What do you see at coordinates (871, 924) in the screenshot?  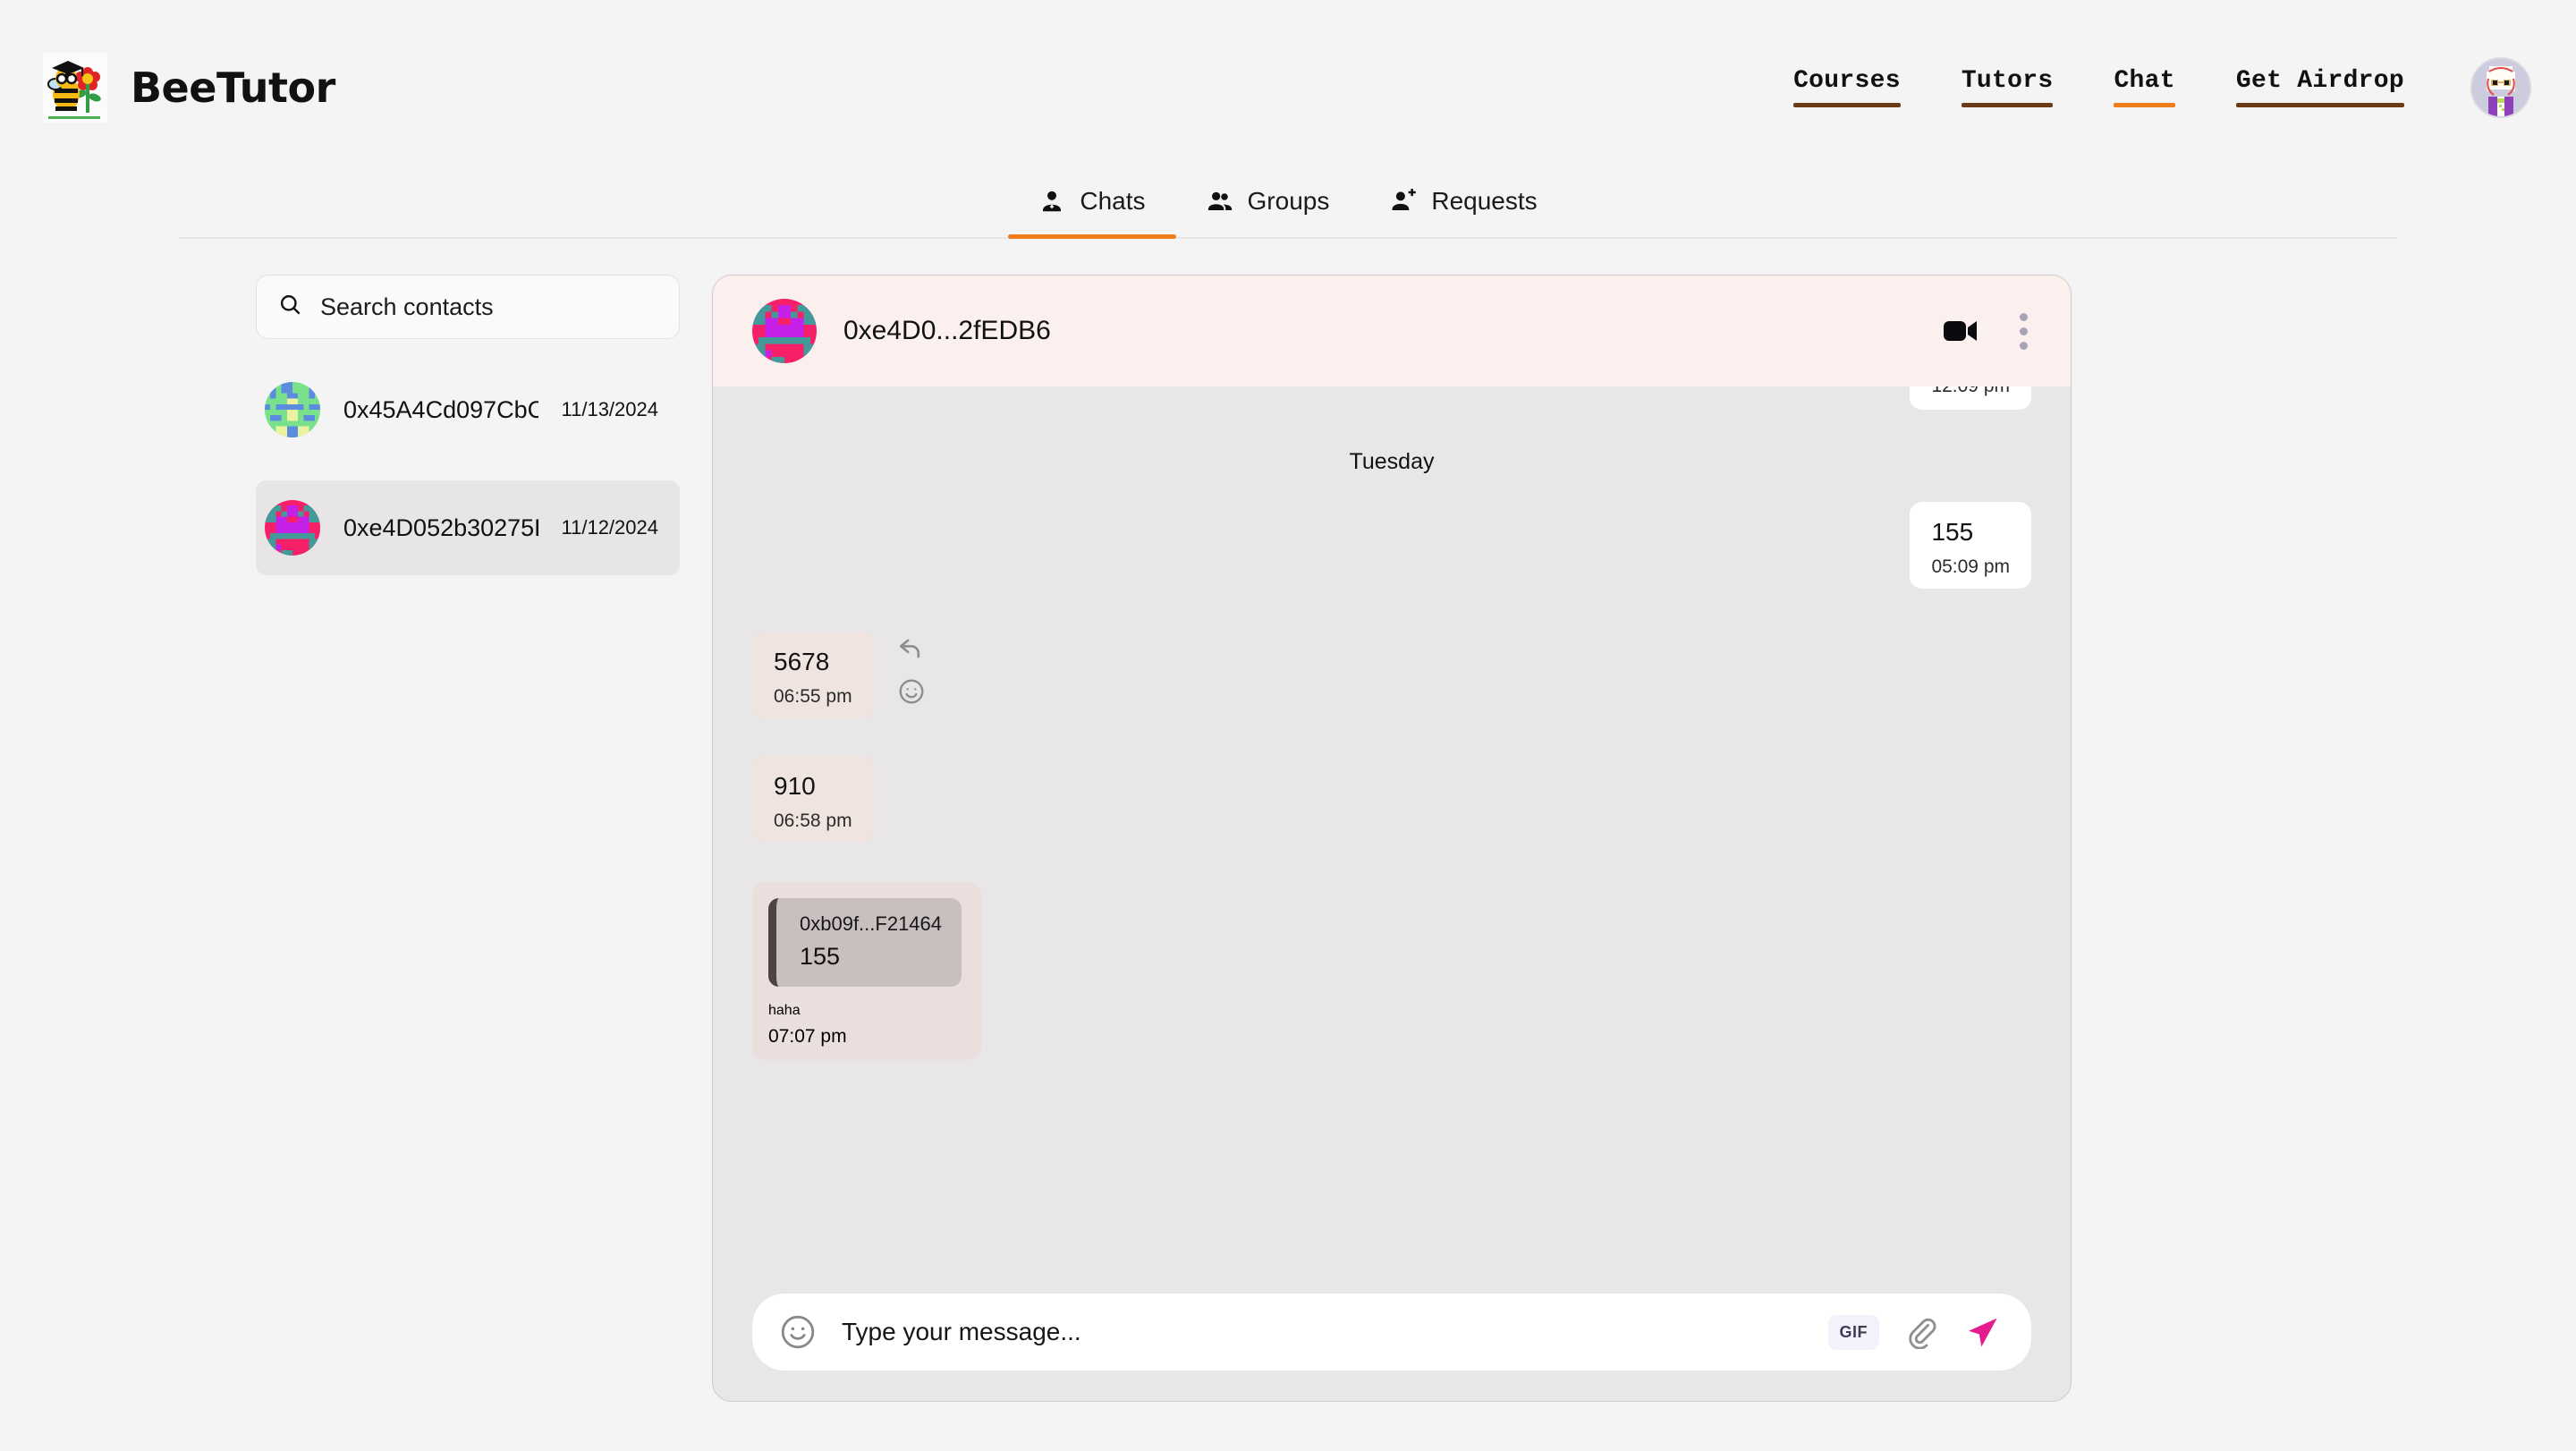 I see `quoted-sender: 0xb09f...F21464` at bounding box center [871, 924].